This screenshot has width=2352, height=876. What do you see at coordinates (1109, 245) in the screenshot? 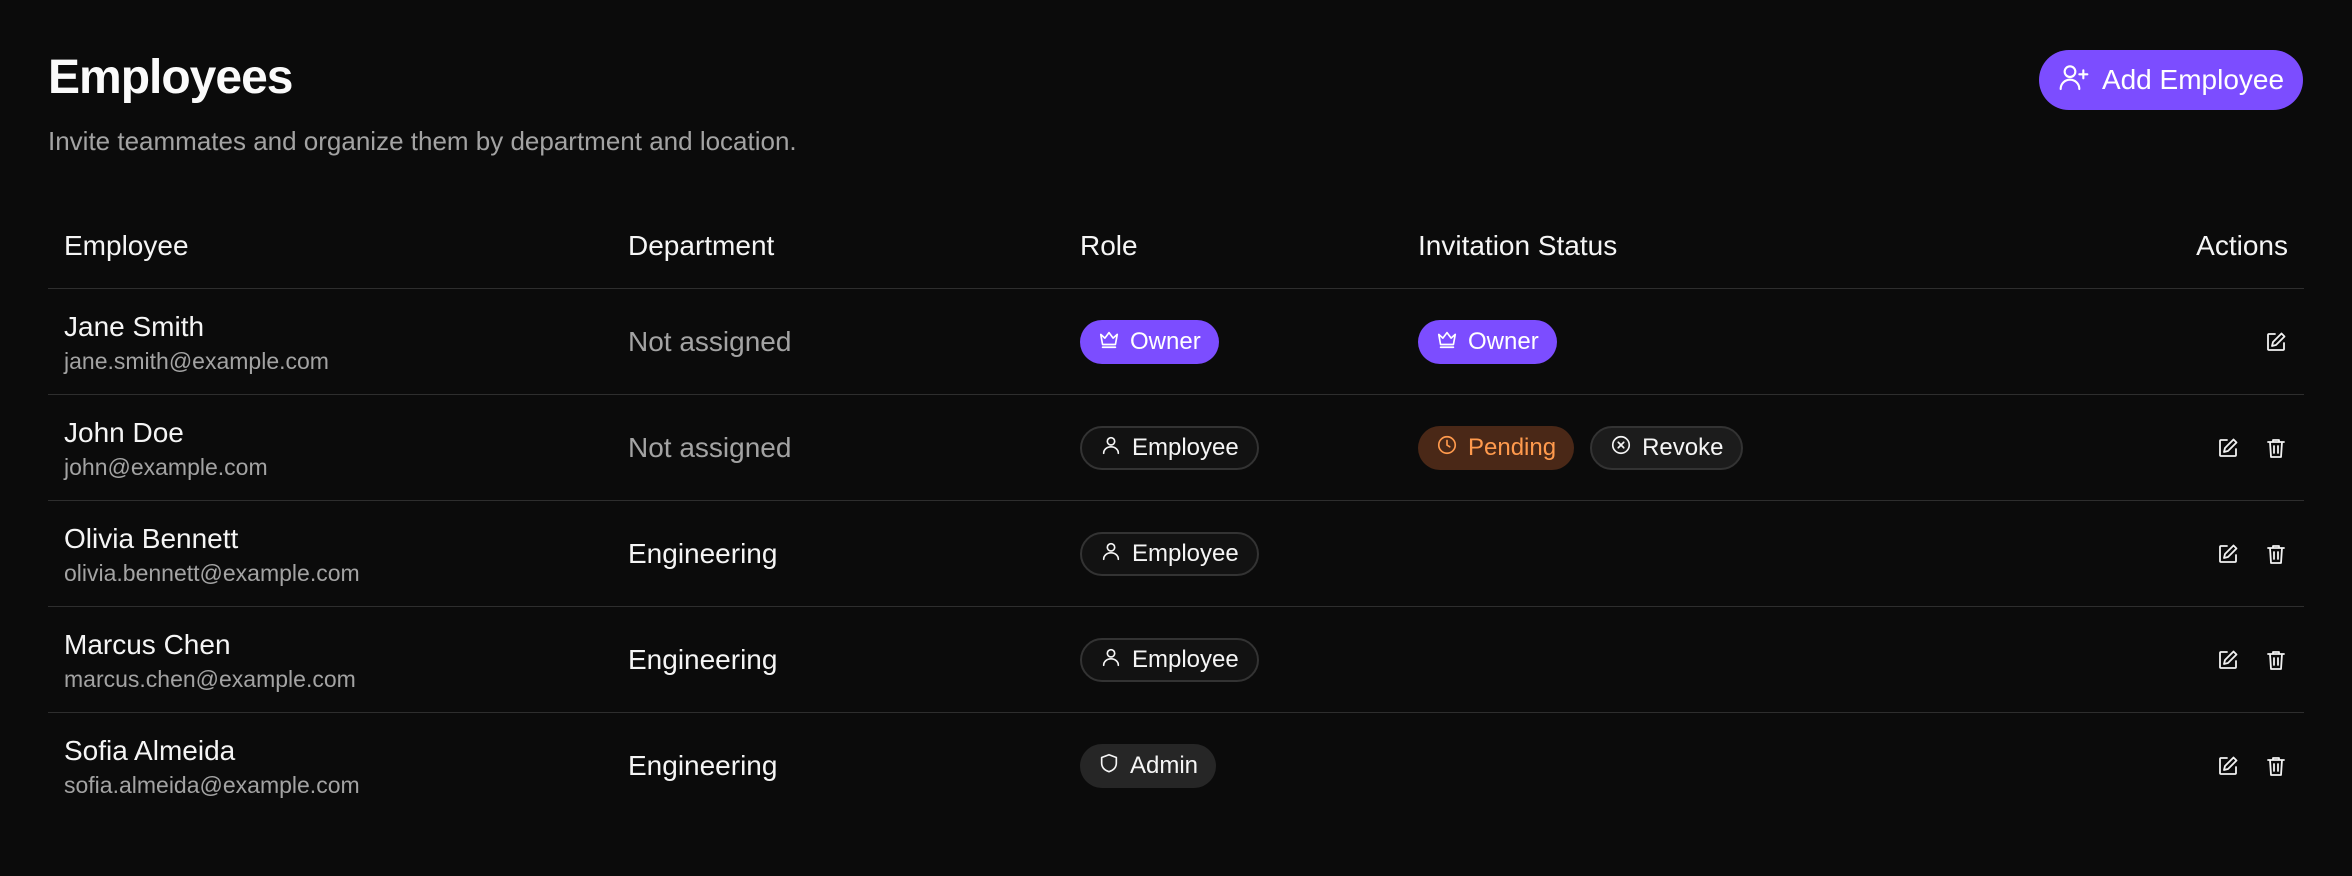
I see `column-header-role: Role` at bounding box center [1109, 245].